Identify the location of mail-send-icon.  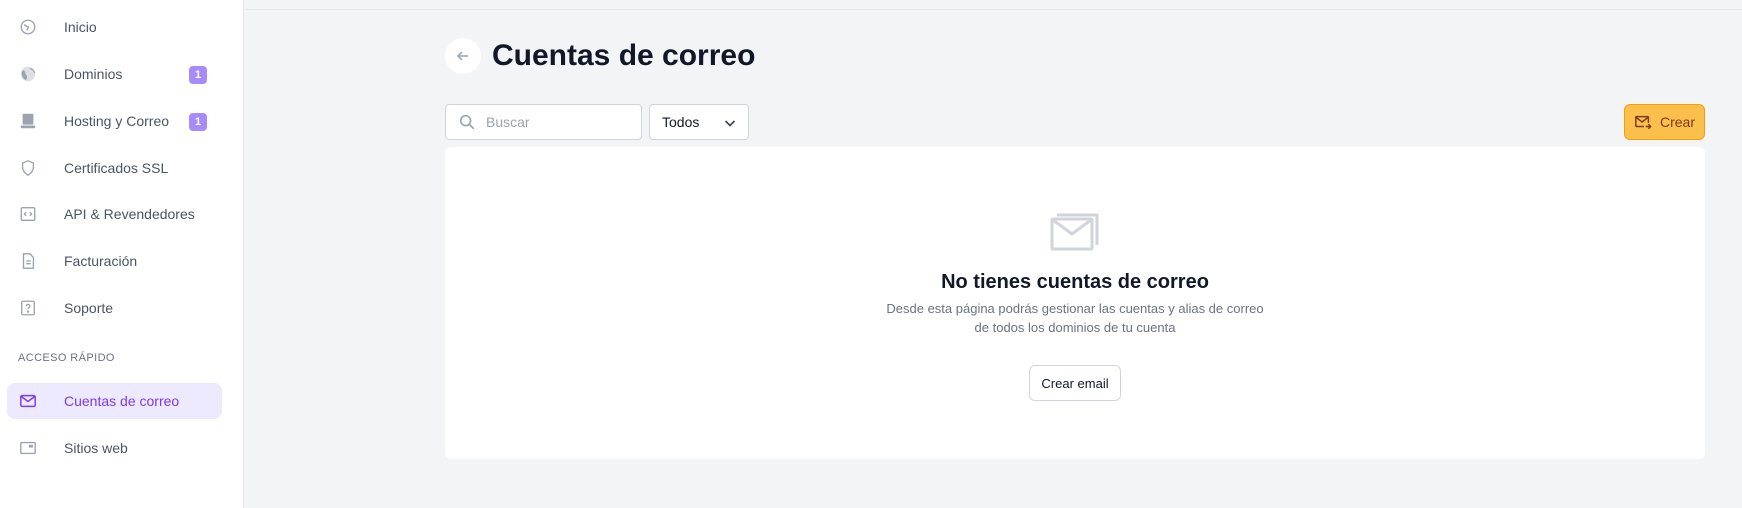
(1643, 122).